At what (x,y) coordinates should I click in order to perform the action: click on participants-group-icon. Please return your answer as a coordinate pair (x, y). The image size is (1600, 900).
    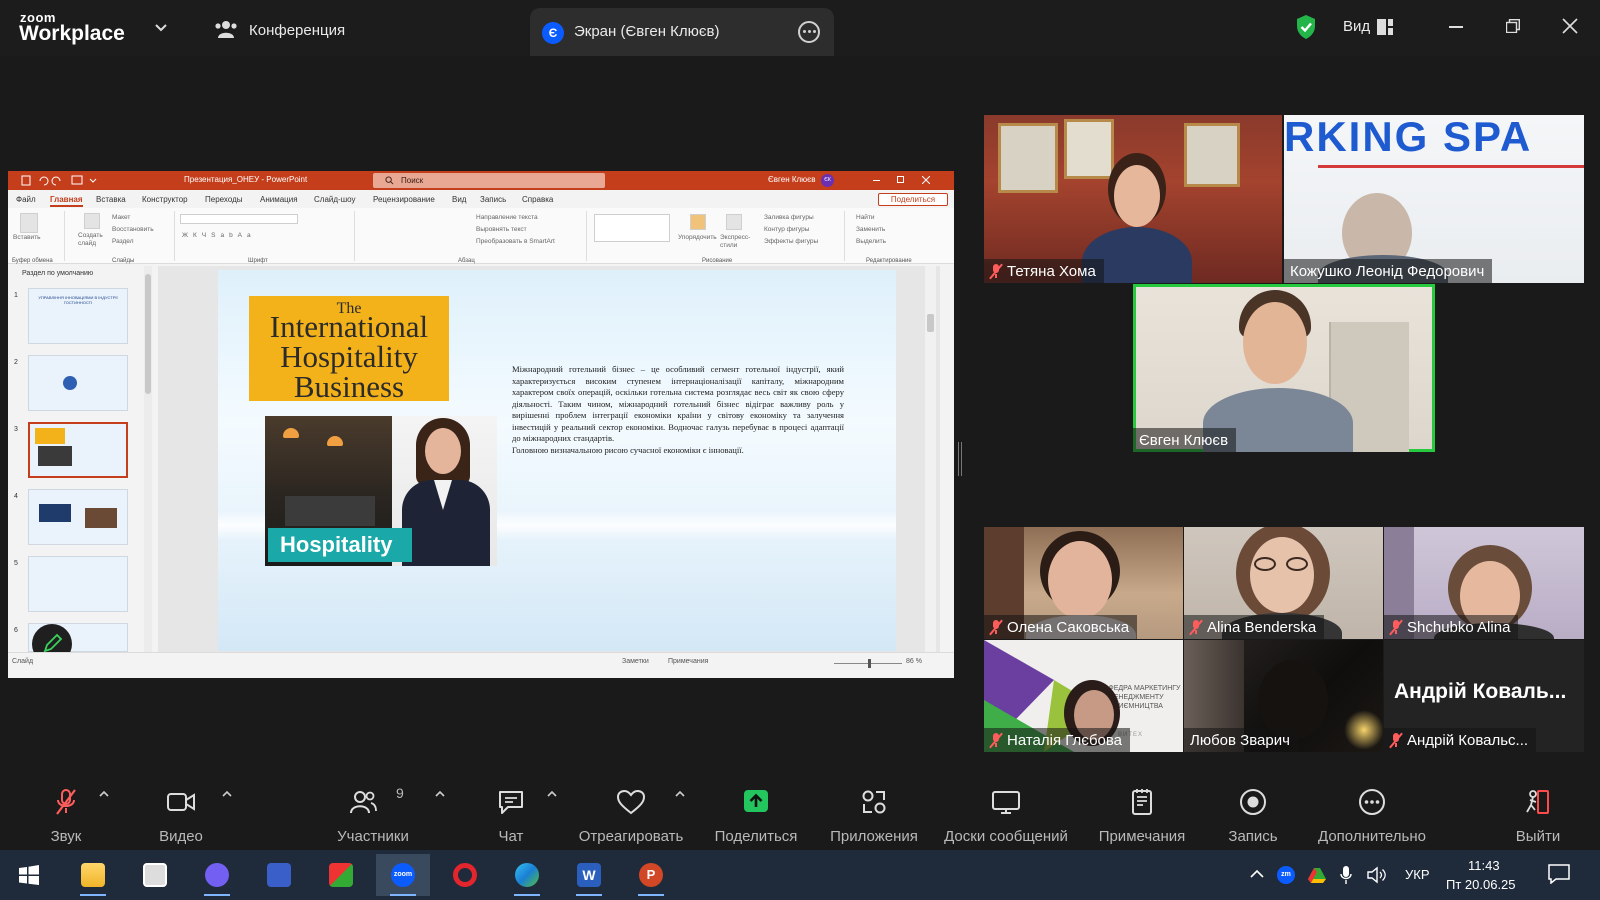
    Looking at the image, I should click on (226, 29).